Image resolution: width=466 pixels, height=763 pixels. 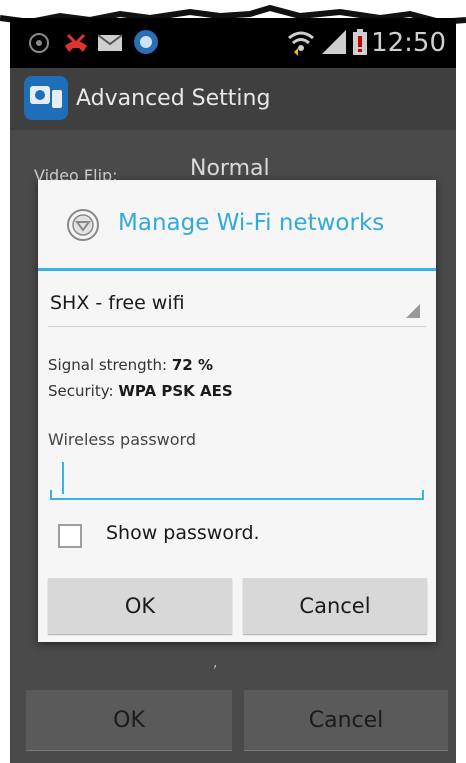 I want to click on signal-strength-row: Signal strength: 72 %, so click(x=130, y=365).